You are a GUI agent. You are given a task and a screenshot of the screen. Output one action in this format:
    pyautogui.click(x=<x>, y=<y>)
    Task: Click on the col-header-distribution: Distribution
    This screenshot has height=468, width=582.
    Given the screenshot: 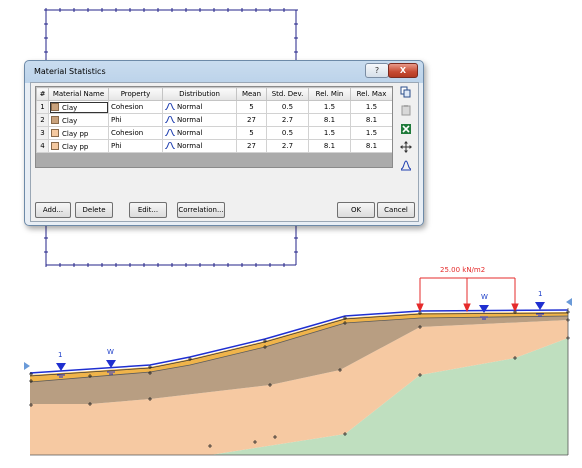 What is the action you would take?
    pyautogui.click(x=199, y=94)
    